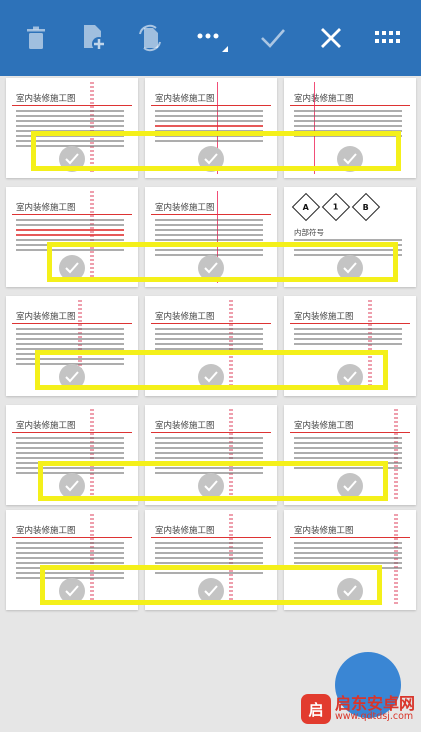 This screenshot has width=421, height=732. Describe the element at coordinates (309, 232) in the screenshot. I see `page-header: 内部符号` at that location.